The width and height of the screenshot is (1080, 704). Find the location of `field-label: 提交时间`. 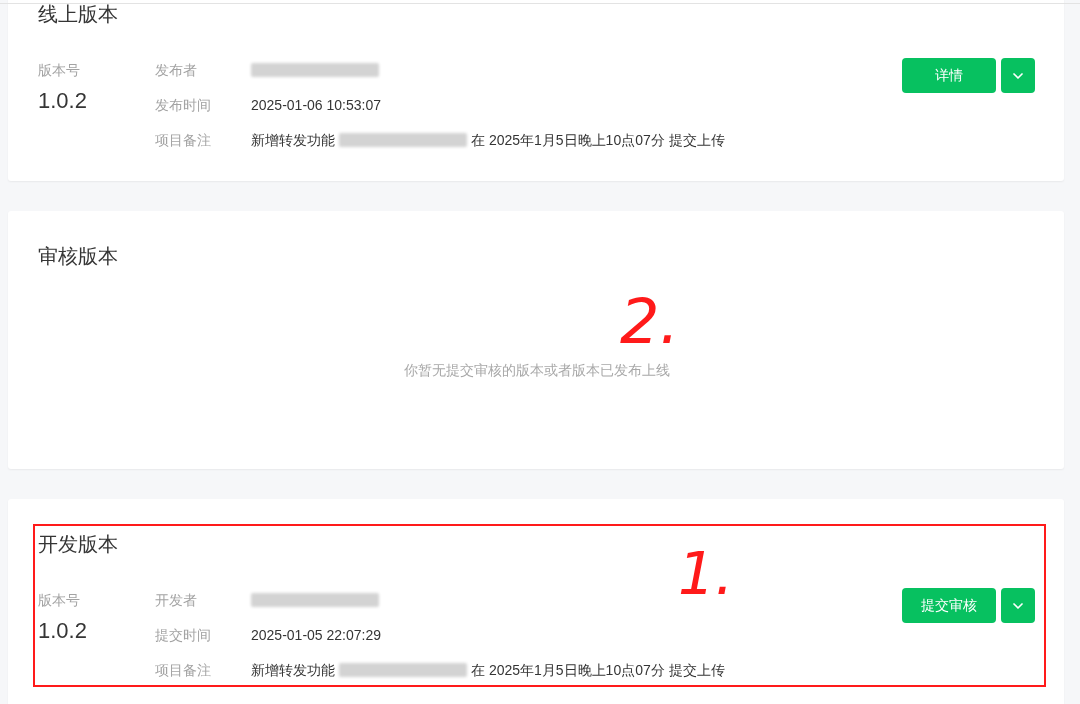

field-label: 提交时间 is located at coordinates (183, 635).